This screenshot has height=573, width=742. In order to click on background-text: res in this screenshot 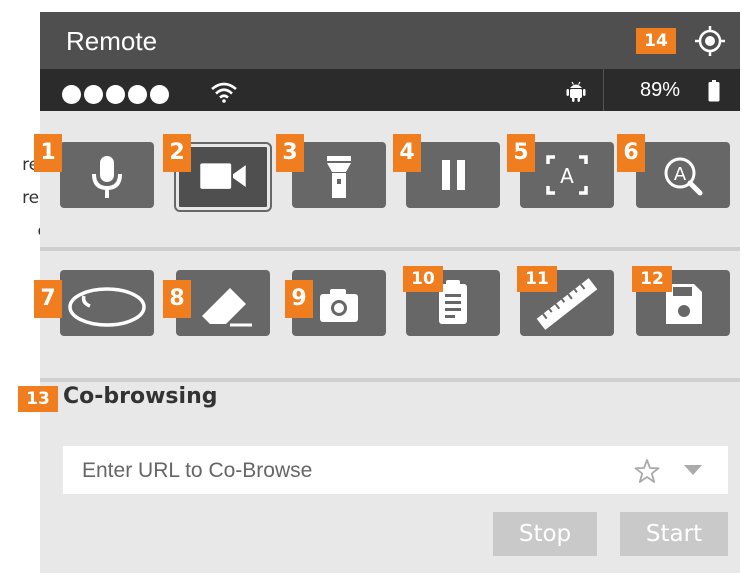, I will do `click(31, 198)`.